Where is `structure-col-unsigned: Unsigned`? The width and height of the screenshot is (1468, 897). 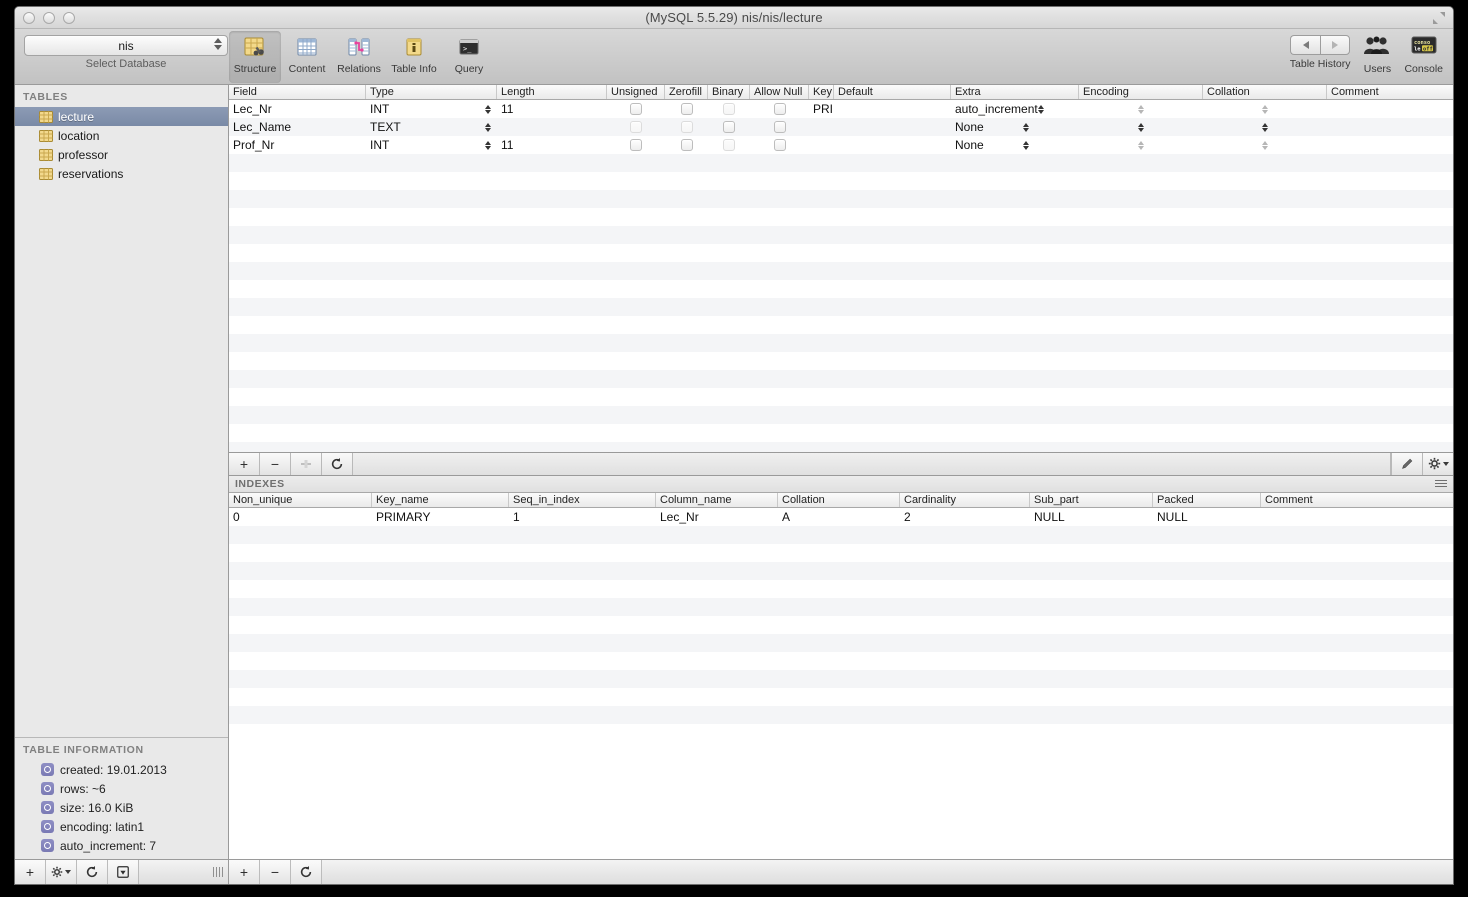
structure-col-unsigned: Unsigned is located at coordinates (636, 92).